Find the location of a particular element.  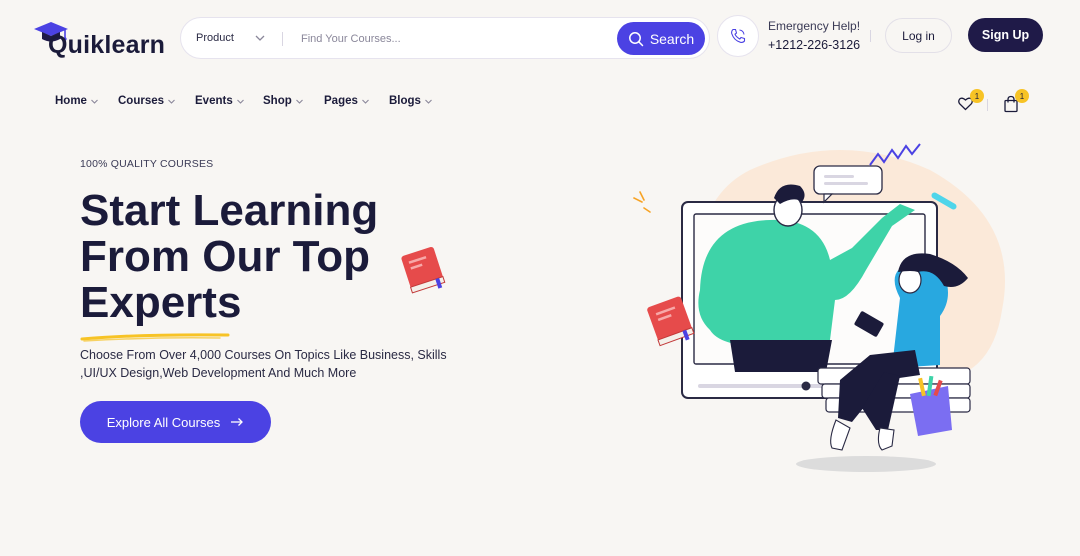

hero-title-line: Start Learning is located at coordinates (229, 210).